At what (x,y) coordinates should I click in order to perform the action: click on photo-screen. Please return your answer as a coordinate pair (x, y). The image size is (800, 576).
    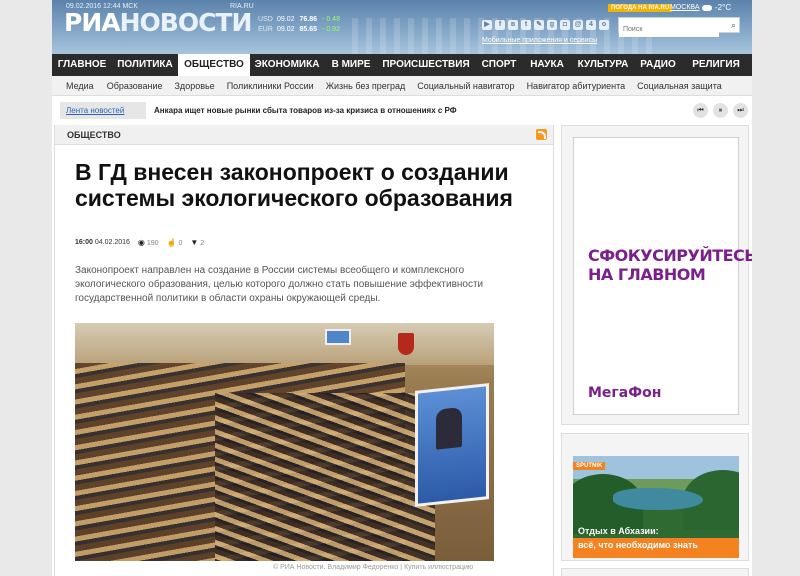
    Looking at the image, I should click on (452, 445).